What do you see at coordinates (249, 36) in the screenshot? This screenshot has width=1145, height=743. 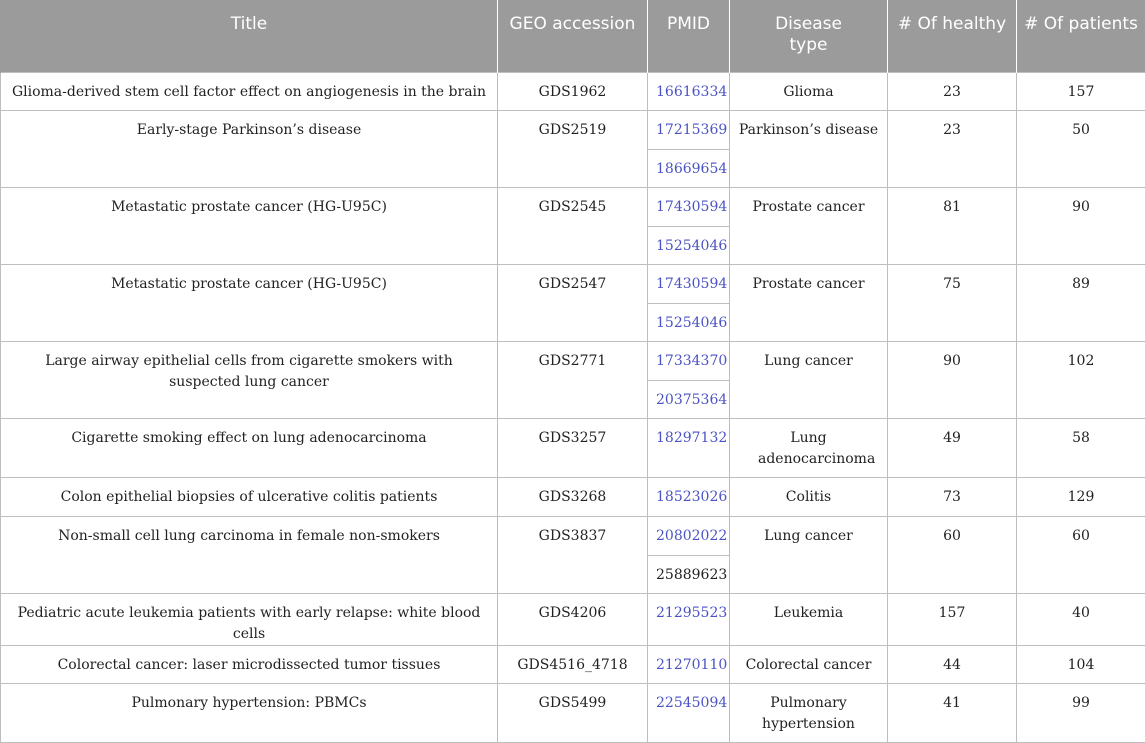 I see `header-title: Title` at bounding box center [249, 36].